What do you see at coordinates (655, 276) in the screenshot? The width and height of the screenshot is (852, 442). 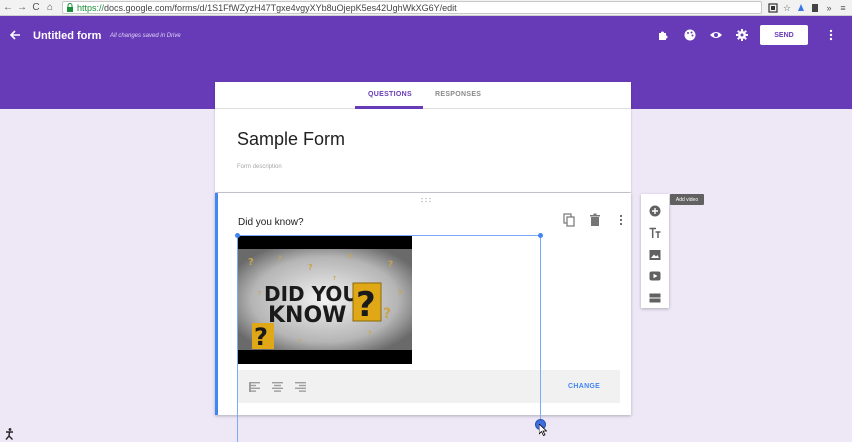 I see `add-video-icon` at bounding box center [655, 276].